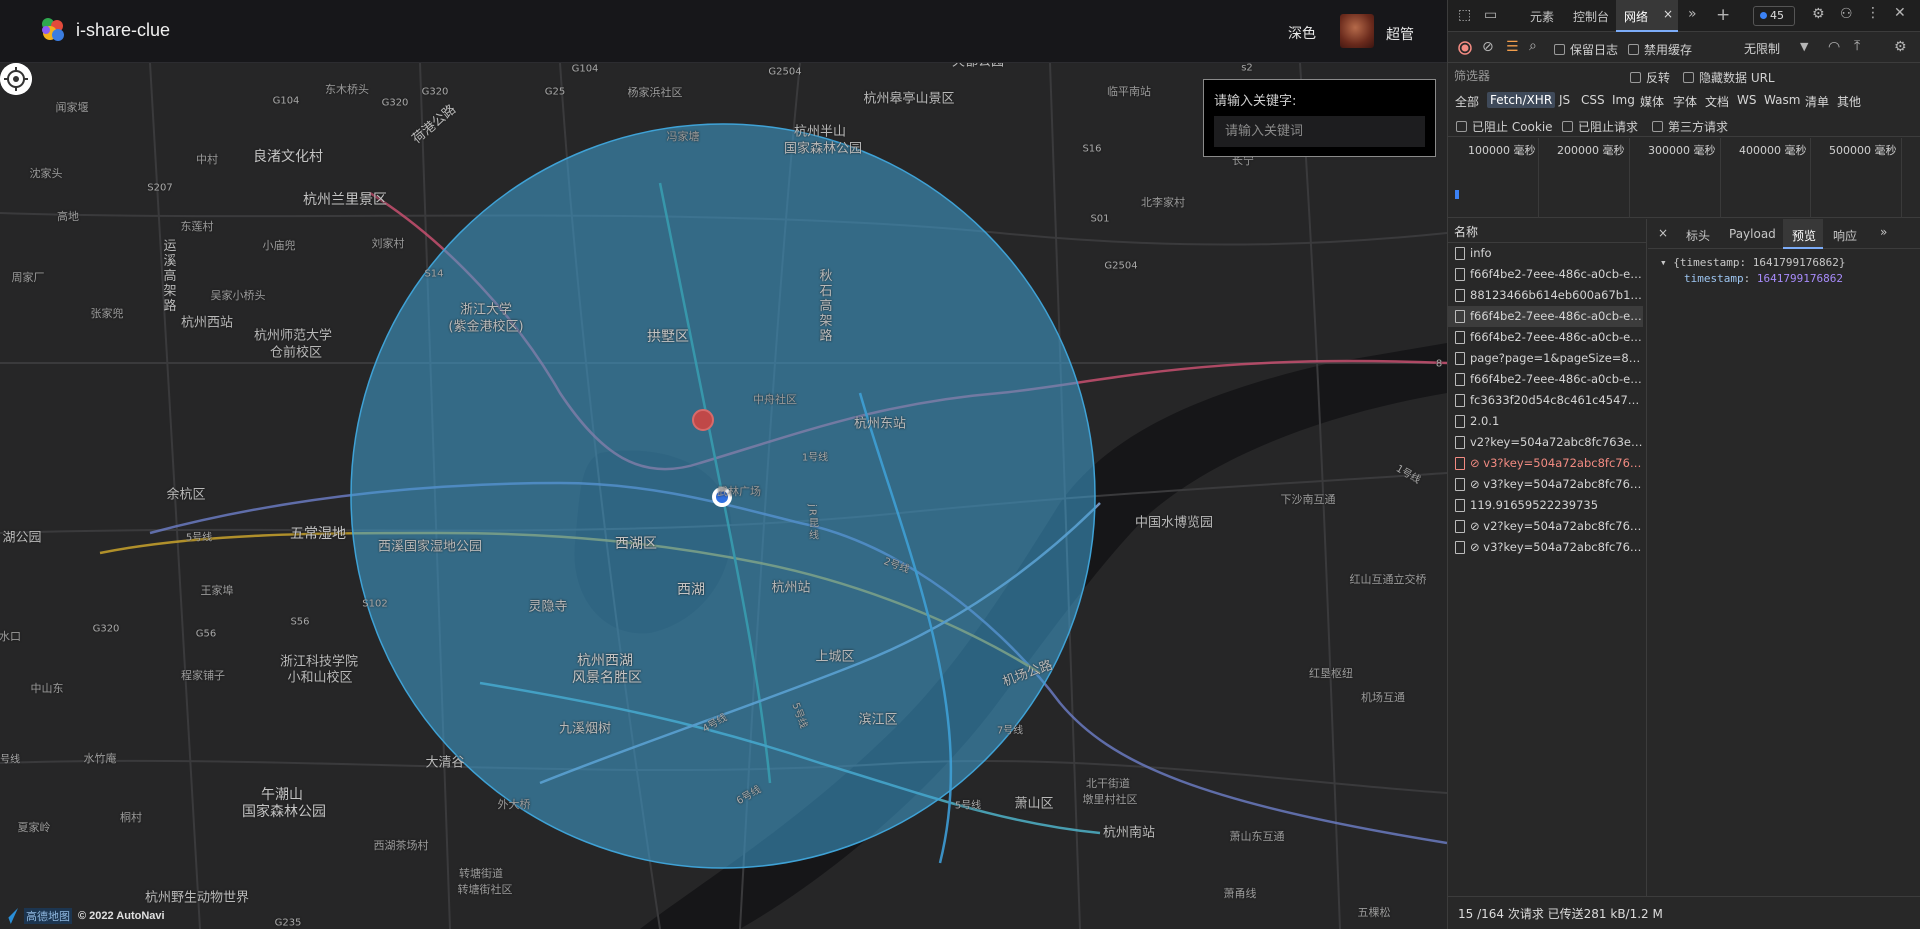  Describe the element at coordinates (1647, 16) in the screenshot. I see `tab-network: 网络 ×` at that location.